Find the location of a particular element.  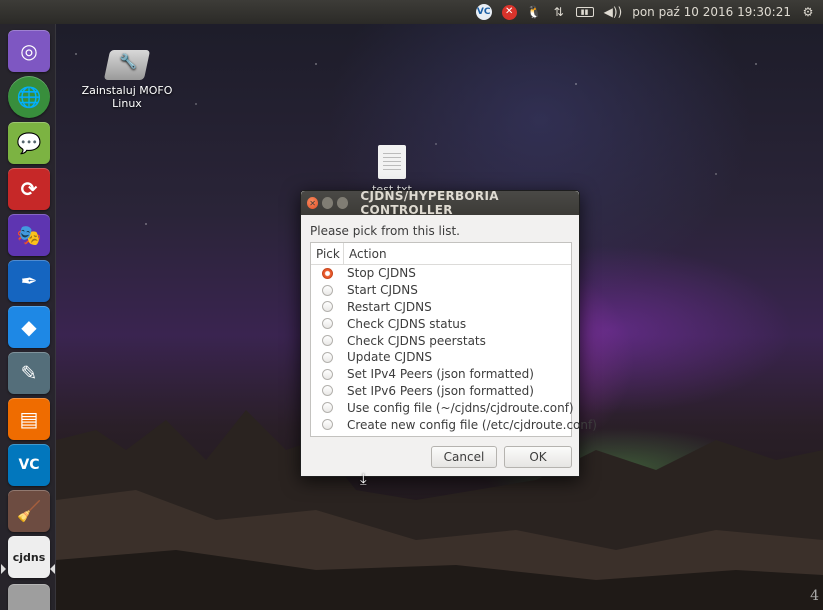

row-label: Stop CJDNS is located at coordinates (381, 273).